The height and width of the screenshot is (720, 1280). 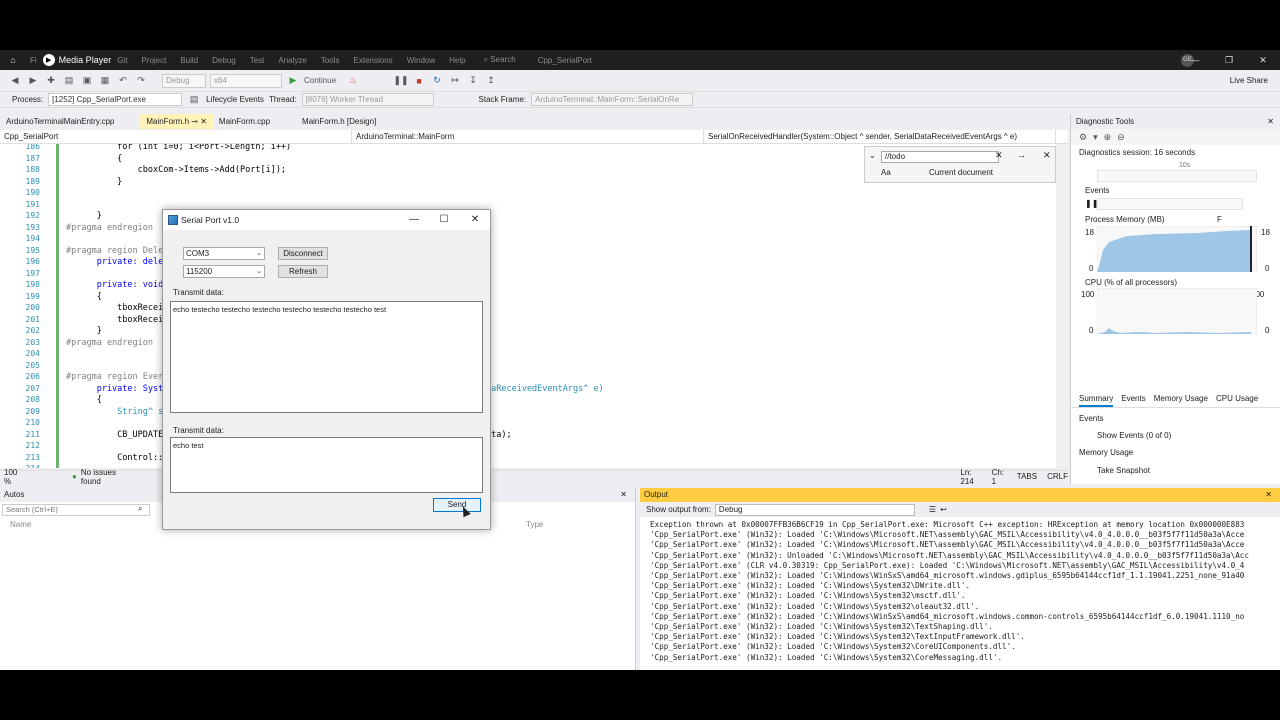 I want to click on hot-reload-icon: ♨, so click(x=353, y=81).